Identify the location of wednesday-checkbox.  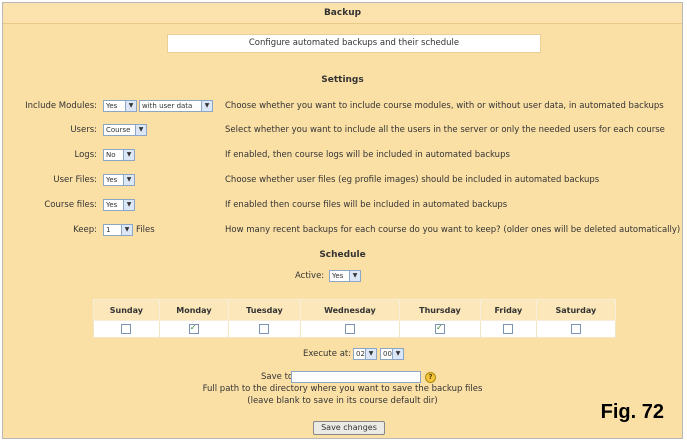
(349, 328).